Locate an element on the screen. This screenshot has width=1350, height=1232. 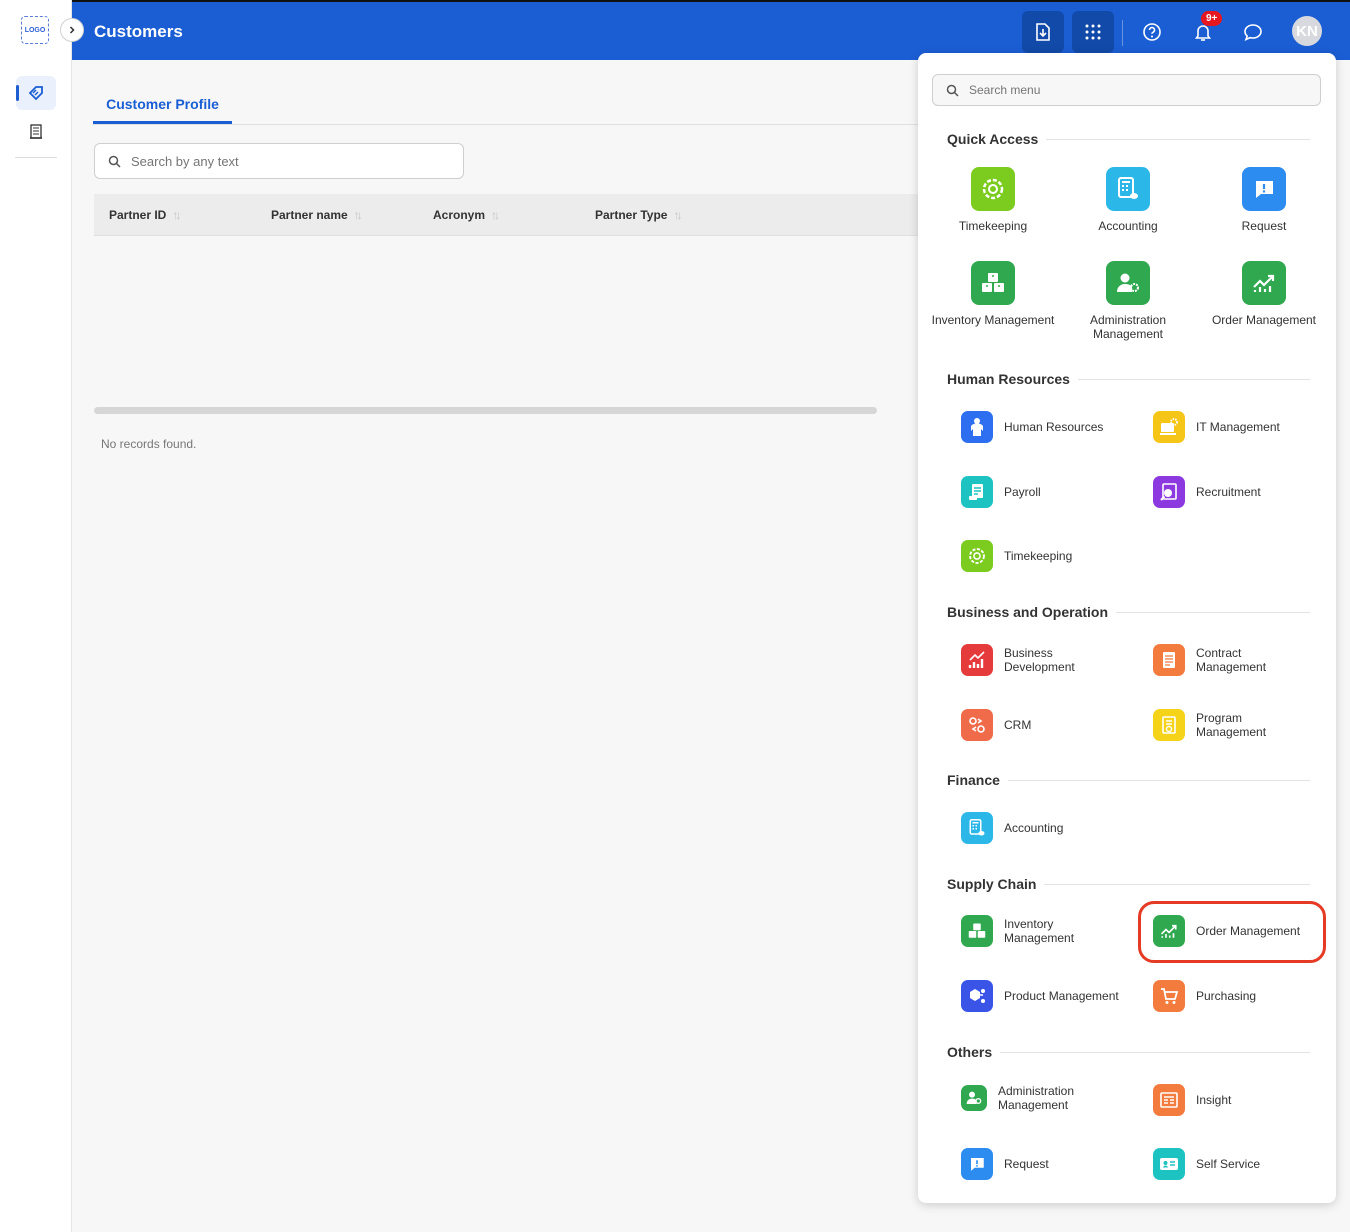
menu-item-contract-management: Contract Management is located at coordinates (1219, 660).